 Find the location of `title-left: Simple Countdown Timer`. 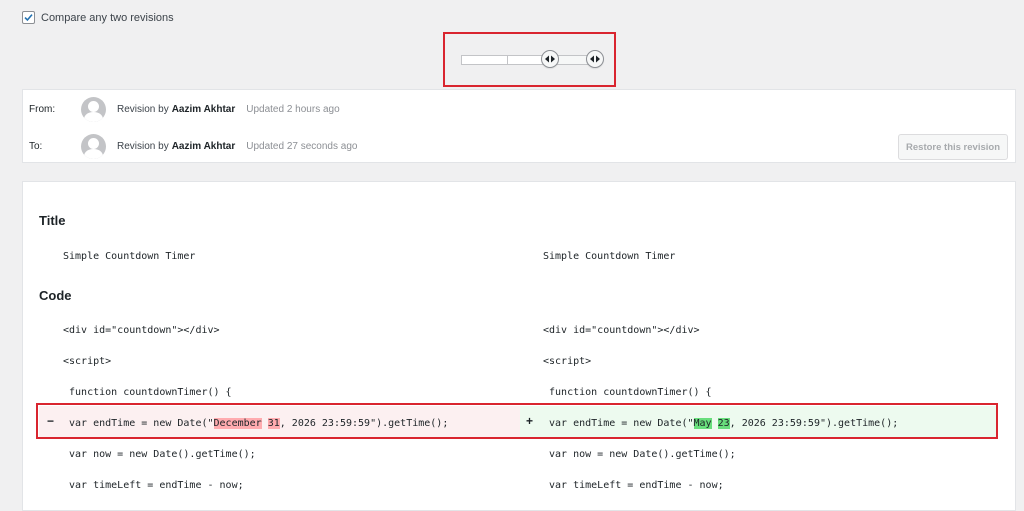

title-left: Simple Countdown Timer is located at coordinates (129, 256).